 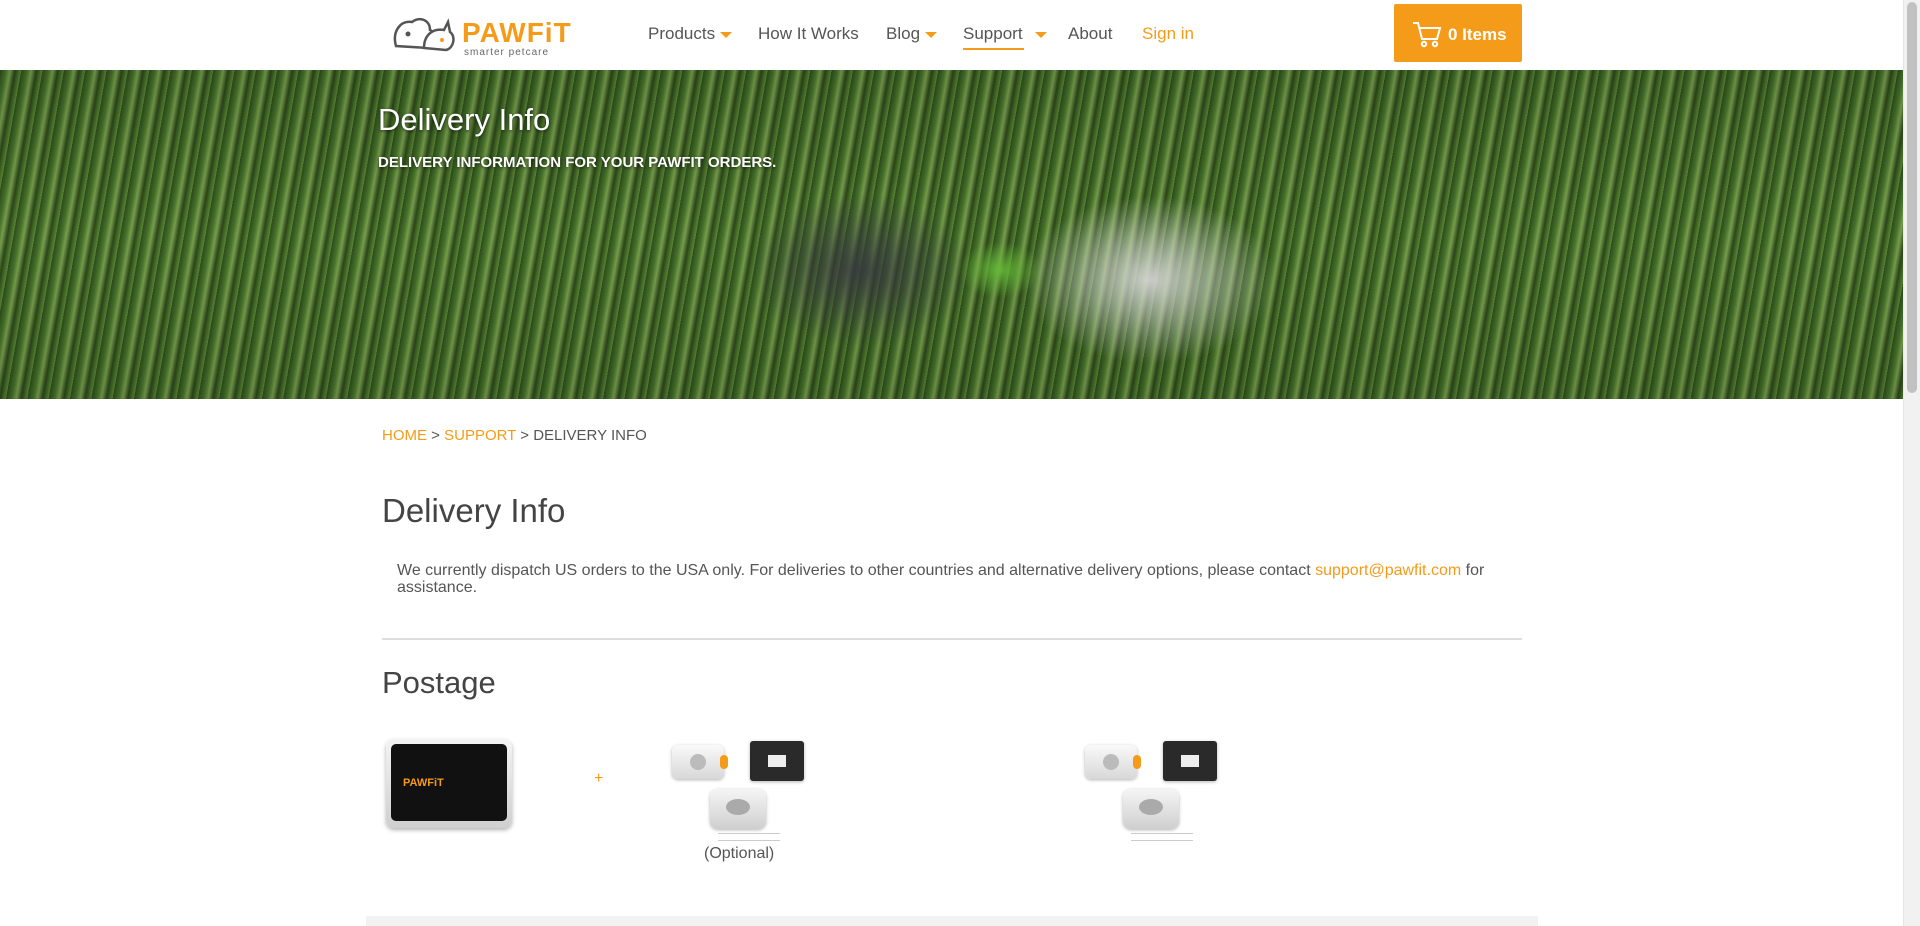 I want to click on nav-blog-label: Blog, so click(x=903, y=33).